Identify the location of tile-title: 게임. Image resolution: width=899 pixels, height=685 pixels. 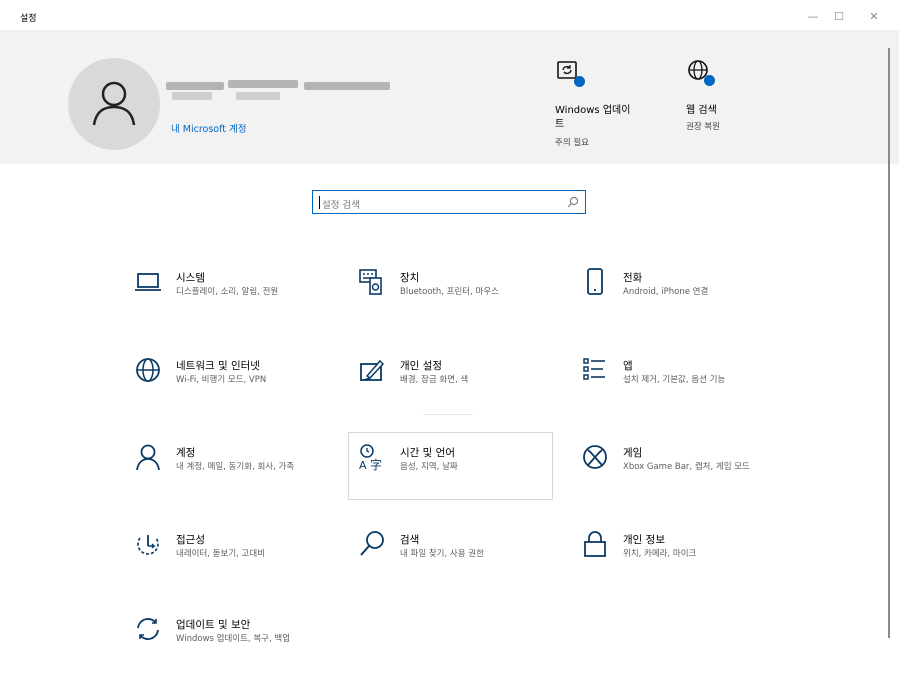
(633, 453).